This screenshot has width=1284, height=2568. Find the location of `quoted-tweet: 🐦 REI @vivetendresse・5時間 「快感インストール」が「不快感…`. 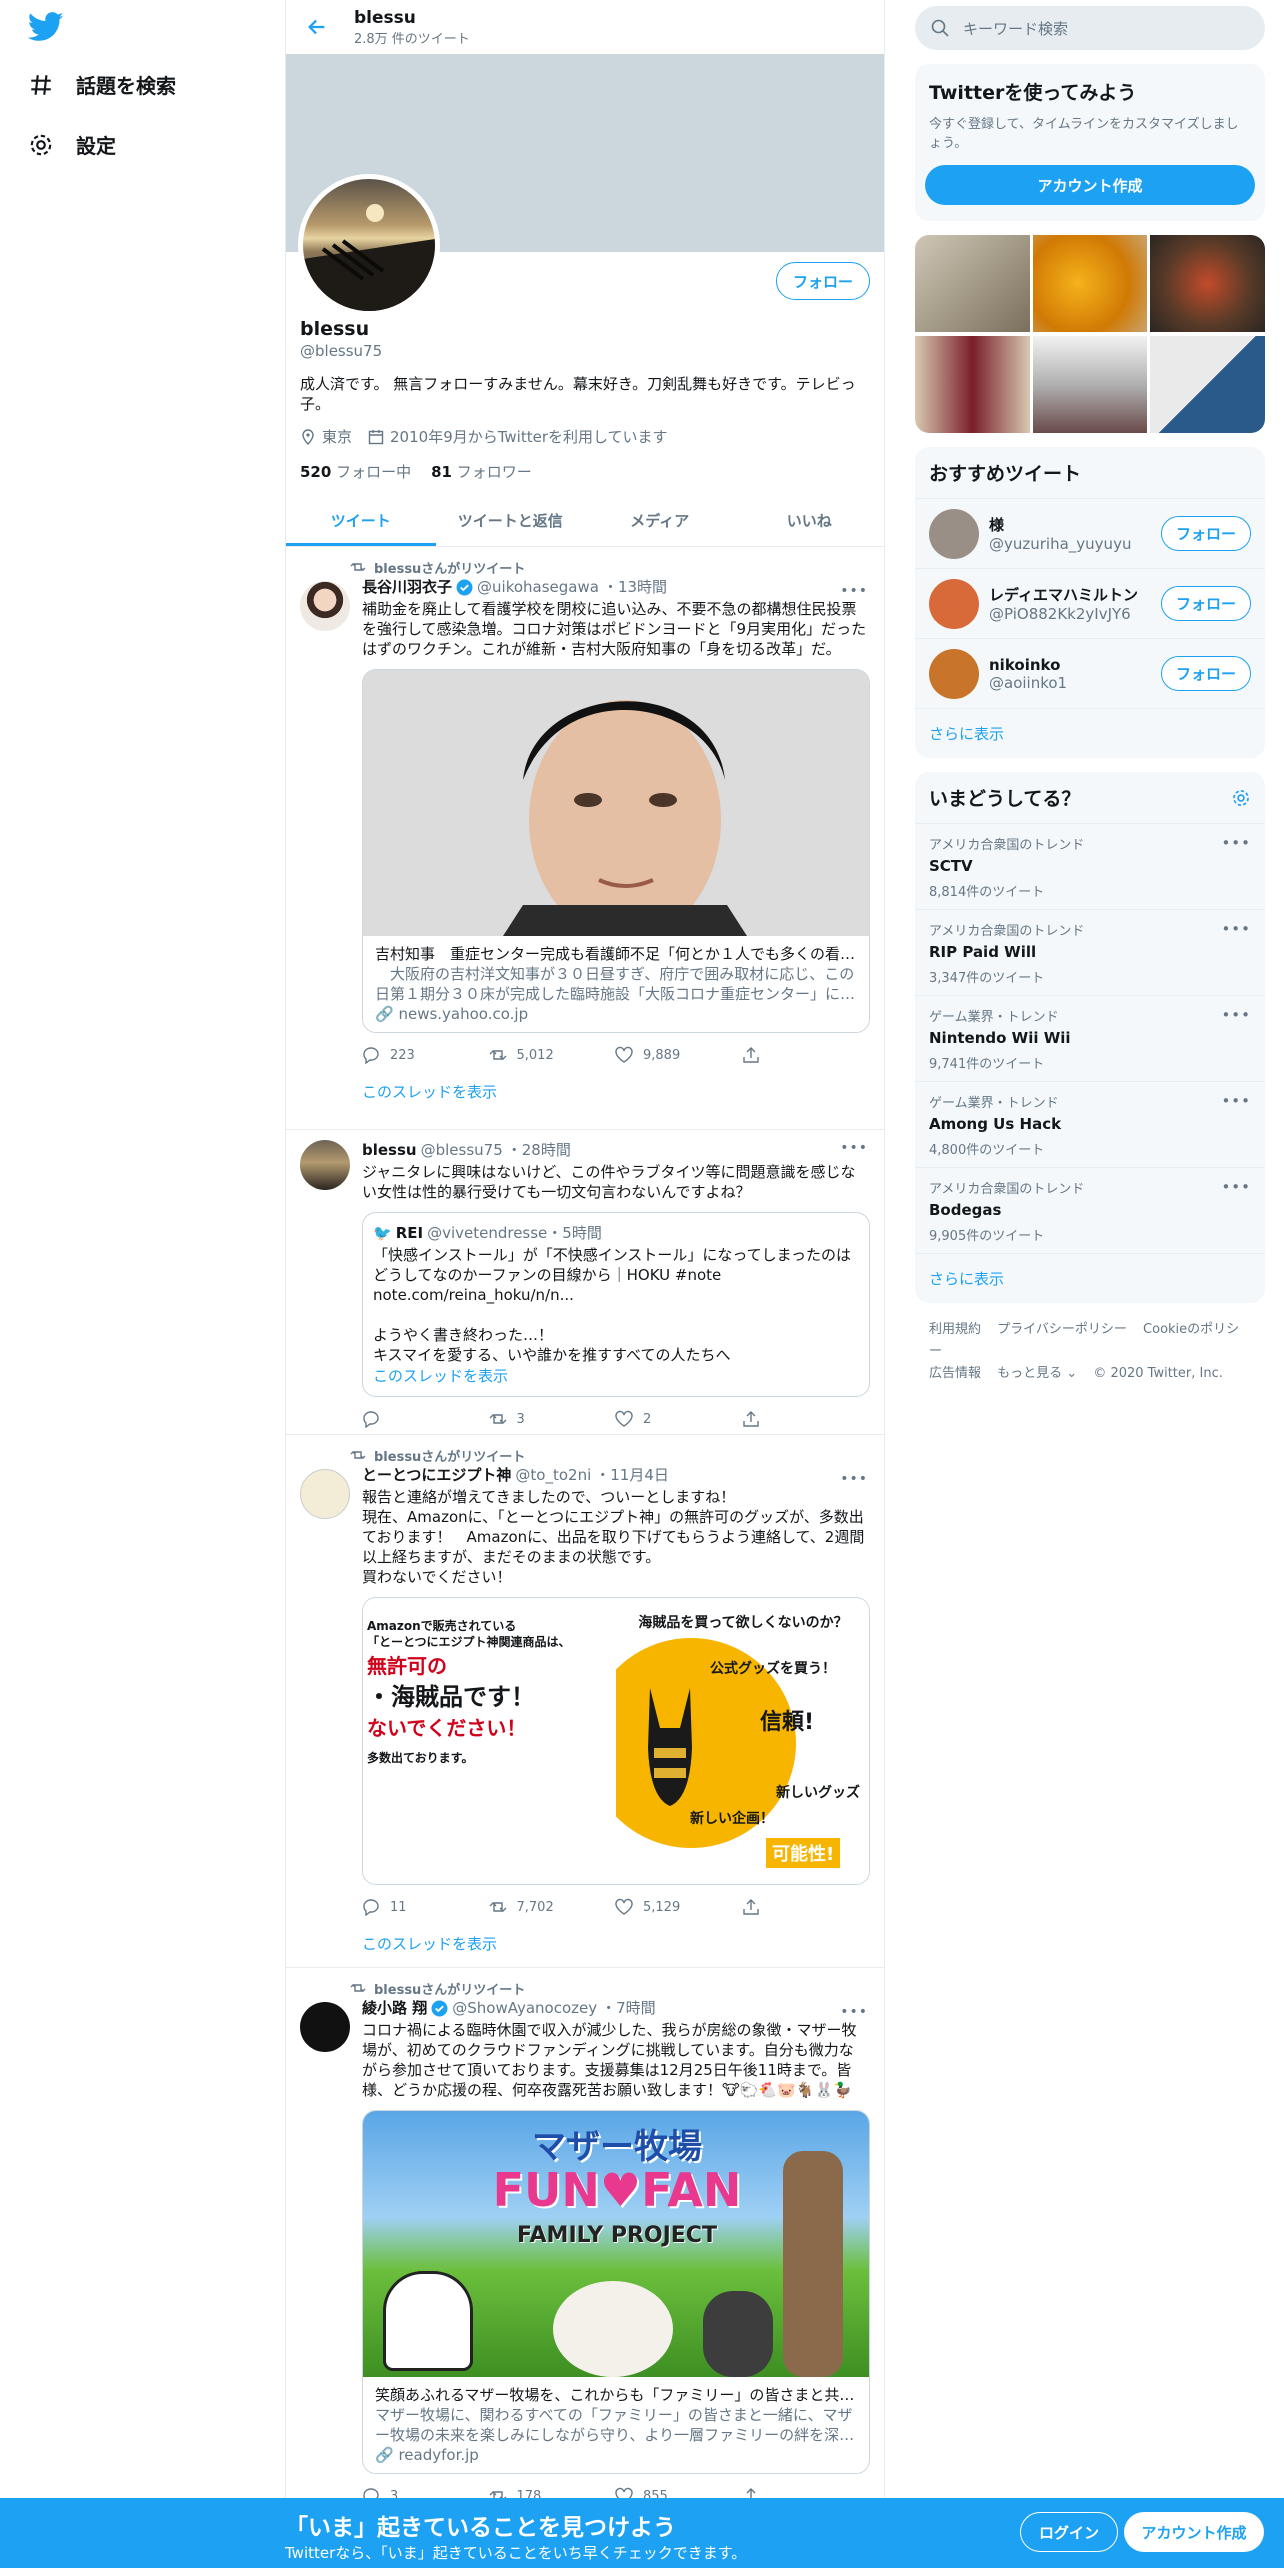

quoted-tweet: 🐦 REI @vivetendresse・5時間 「快感インストール」が「不快感… is located at coordinates (616, 1304).